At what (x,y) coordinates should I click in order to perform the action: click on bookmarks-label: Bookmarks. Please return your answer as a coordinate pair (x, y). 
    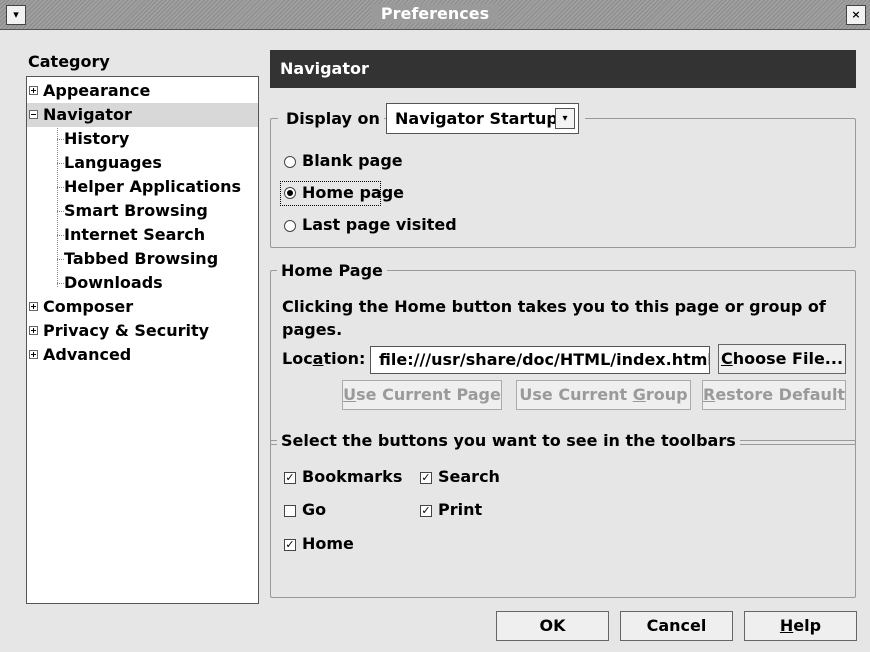
    Looking at the image, I should click on (352, 476).